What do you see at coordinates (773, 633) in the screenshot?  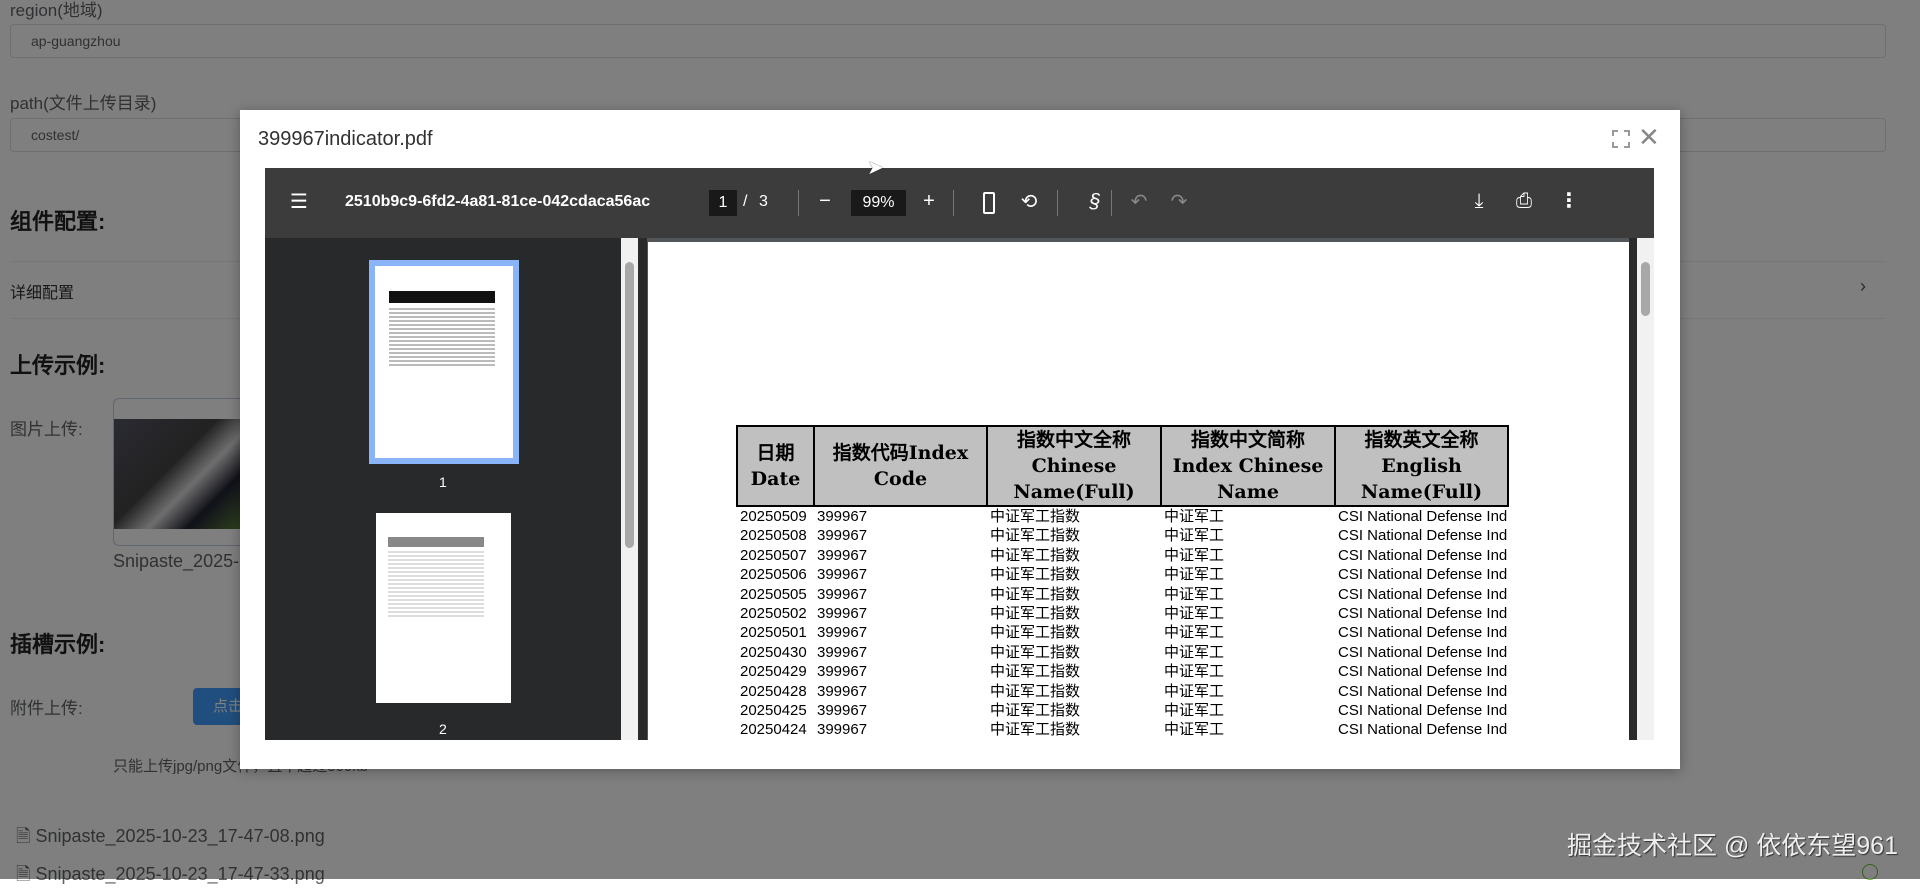 I see `table-cell: 20250501` at bounding box center [773, 633].